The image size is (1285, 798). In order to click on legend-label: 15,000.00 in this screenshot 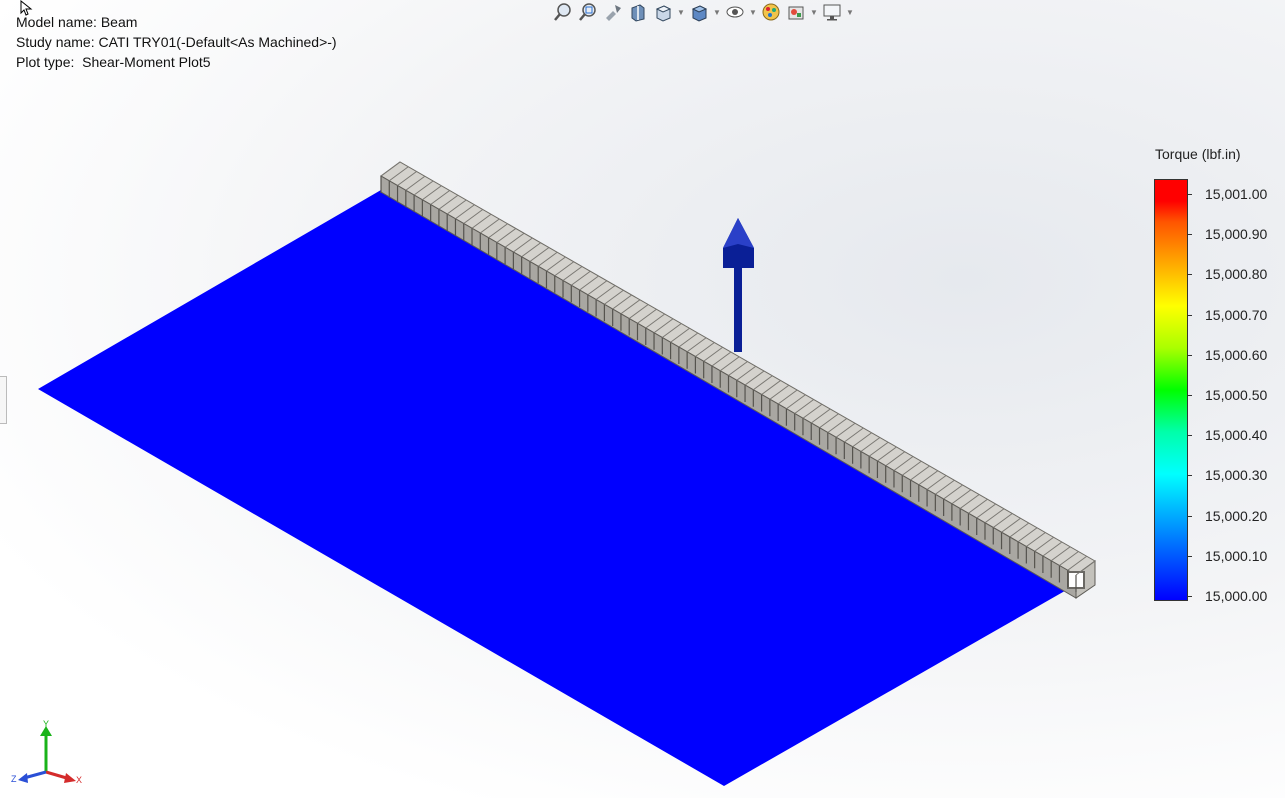, I will do `click(1236, 596)`.